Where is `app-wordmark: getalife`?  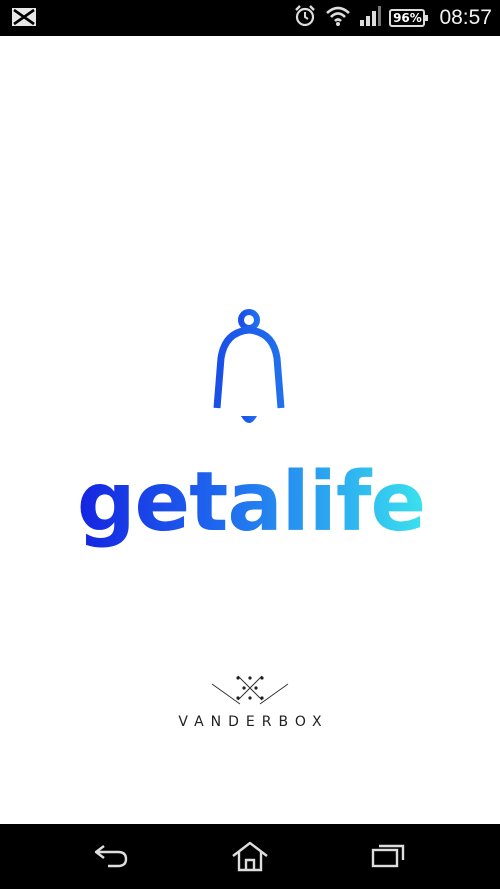
app-wordmark: getalife is located at coordinates (251, 505).